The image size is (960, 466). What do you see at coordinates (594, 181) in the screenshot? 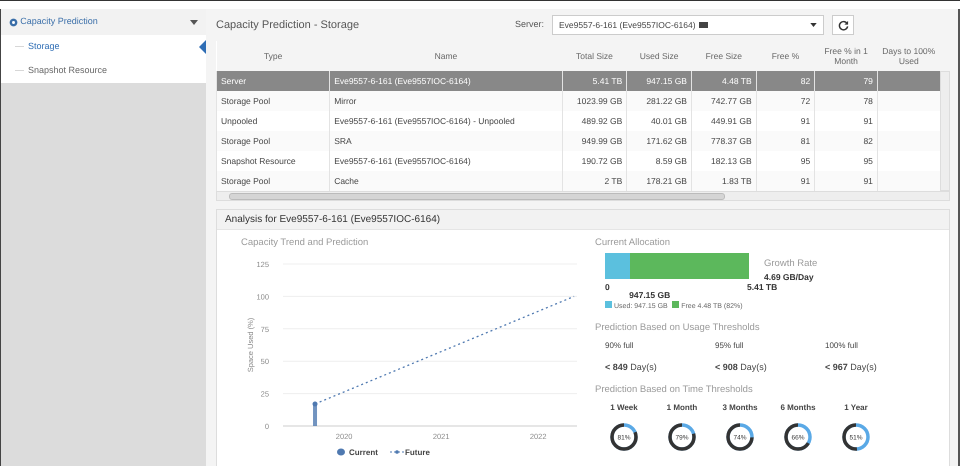
I see `table-cell: 2 TB` at bounding box center [594, 181].